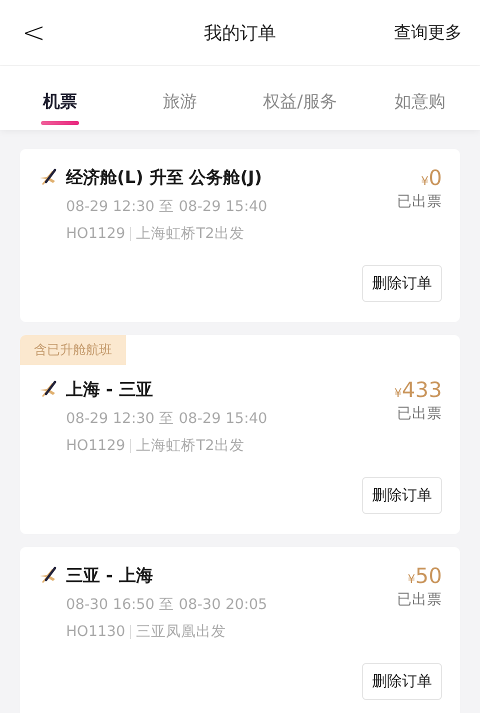  What do you see at coordinates (425, 576) in the screenshot?
I see `order-price: ¥50` at bounding box center [425, 576].